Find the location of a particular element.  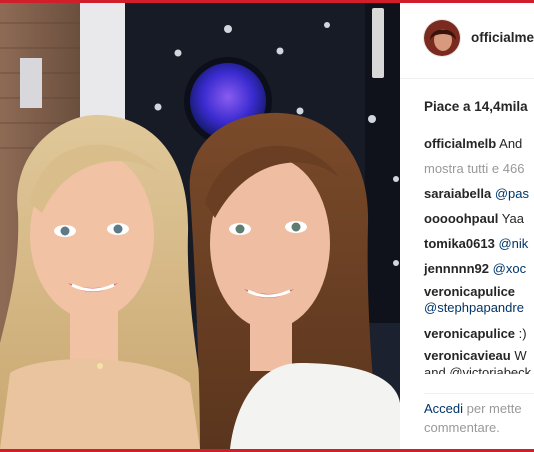

caption-username: officialmelb is located at coordinates (460, 143).